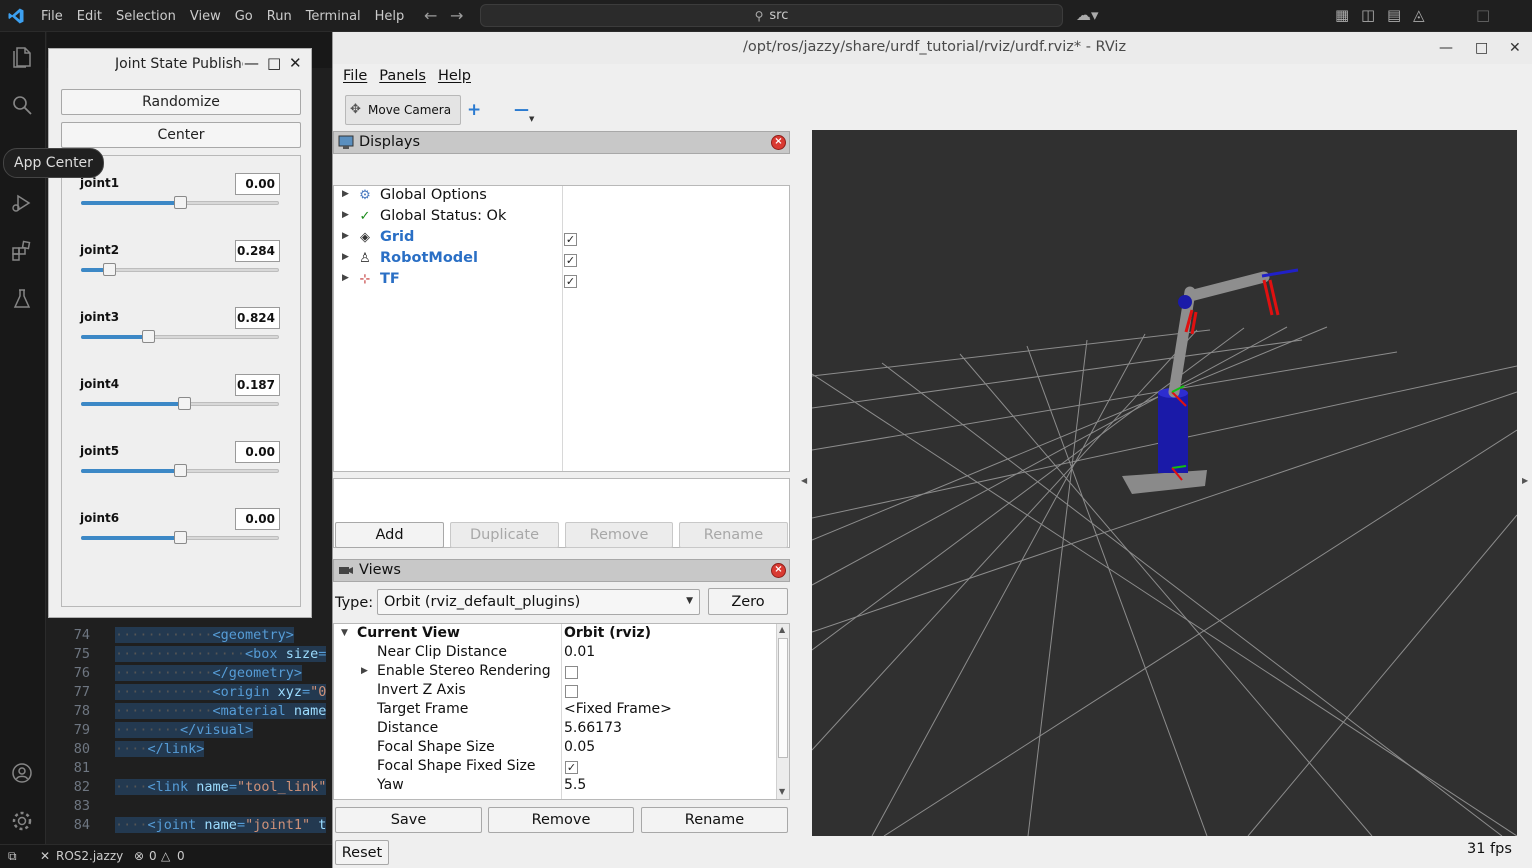 Image resolution: width=1532 pixels, height=868 pixels. Describe the element at coordinates (12, 856) in the screenshot. I see `remote-icon: ⧉` at that location.